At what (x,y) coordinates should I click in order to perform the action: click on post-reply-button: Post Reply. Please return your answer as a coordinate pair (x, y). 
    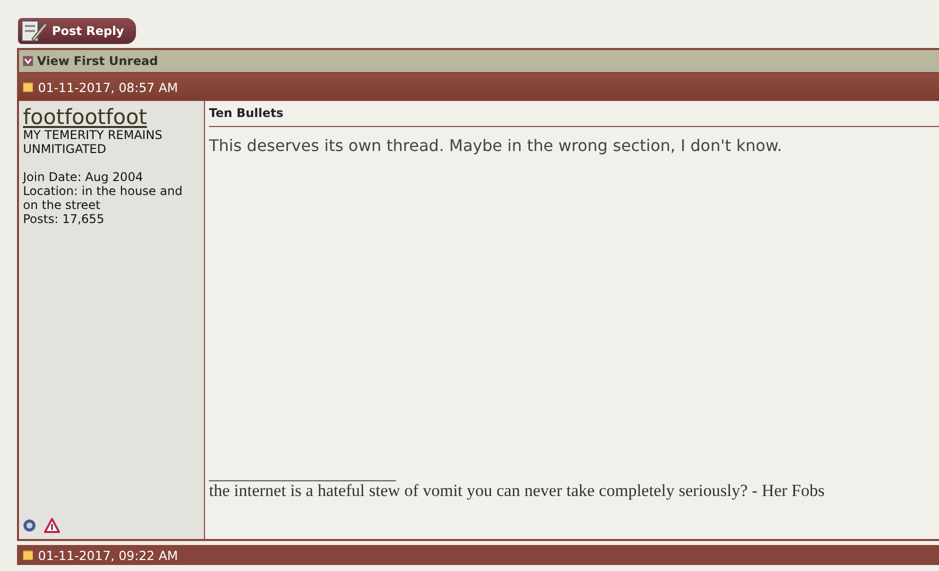
    Looking at the image, I should click on (77, 31).